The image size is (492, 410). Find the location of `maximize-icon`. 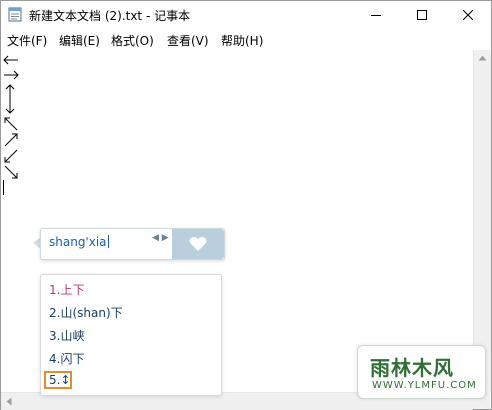

maximize-icon is located at coordinates (422, 15).